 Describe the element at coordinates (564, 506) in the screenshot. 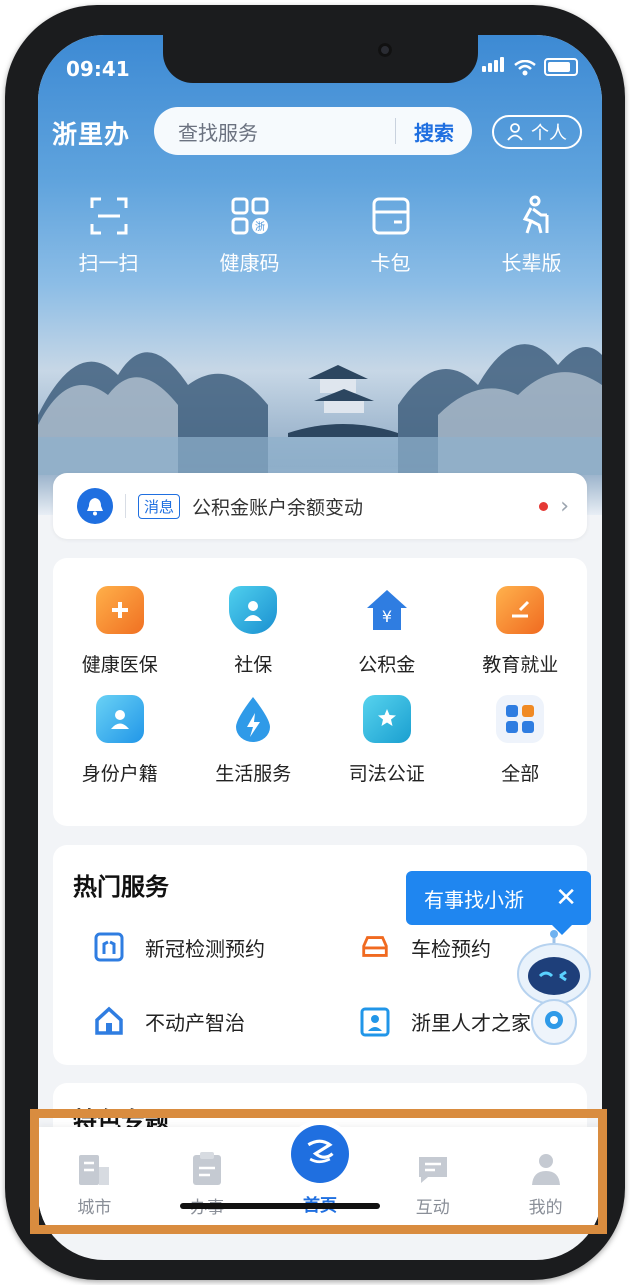

I see `chevron-right-icon: ›` at that location.